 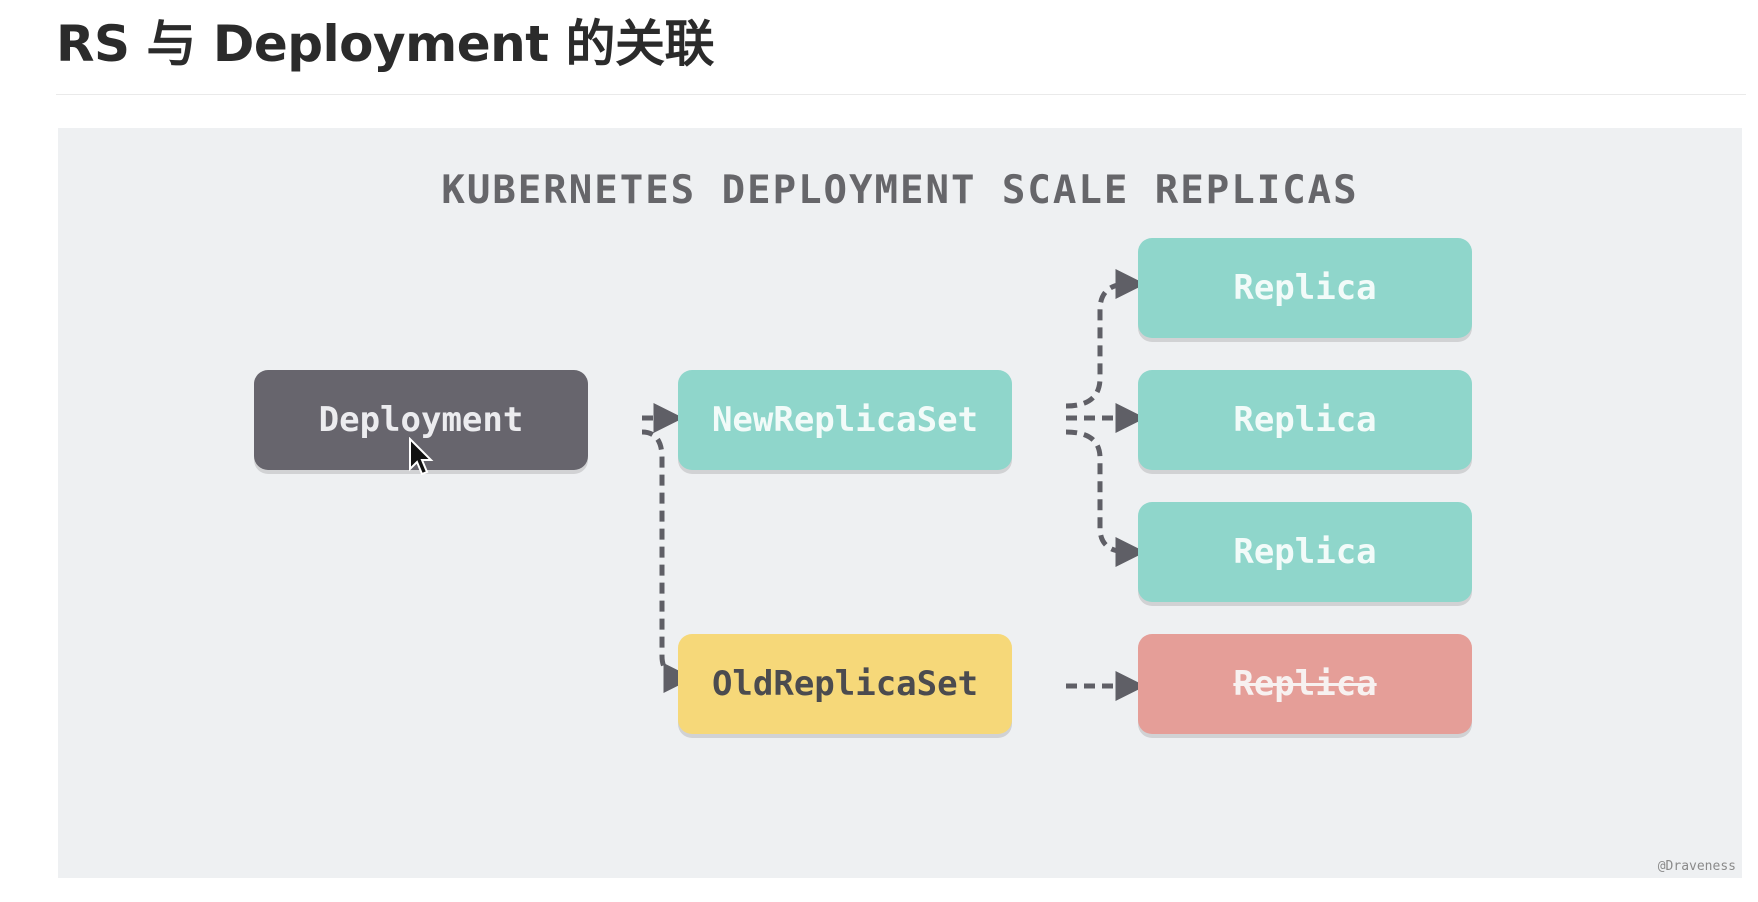 What do you see at coordinates (845, 420) in the screenshot?
I see `node-new-replica-set: NewReplicaSet` at bounding box center [845, 420].